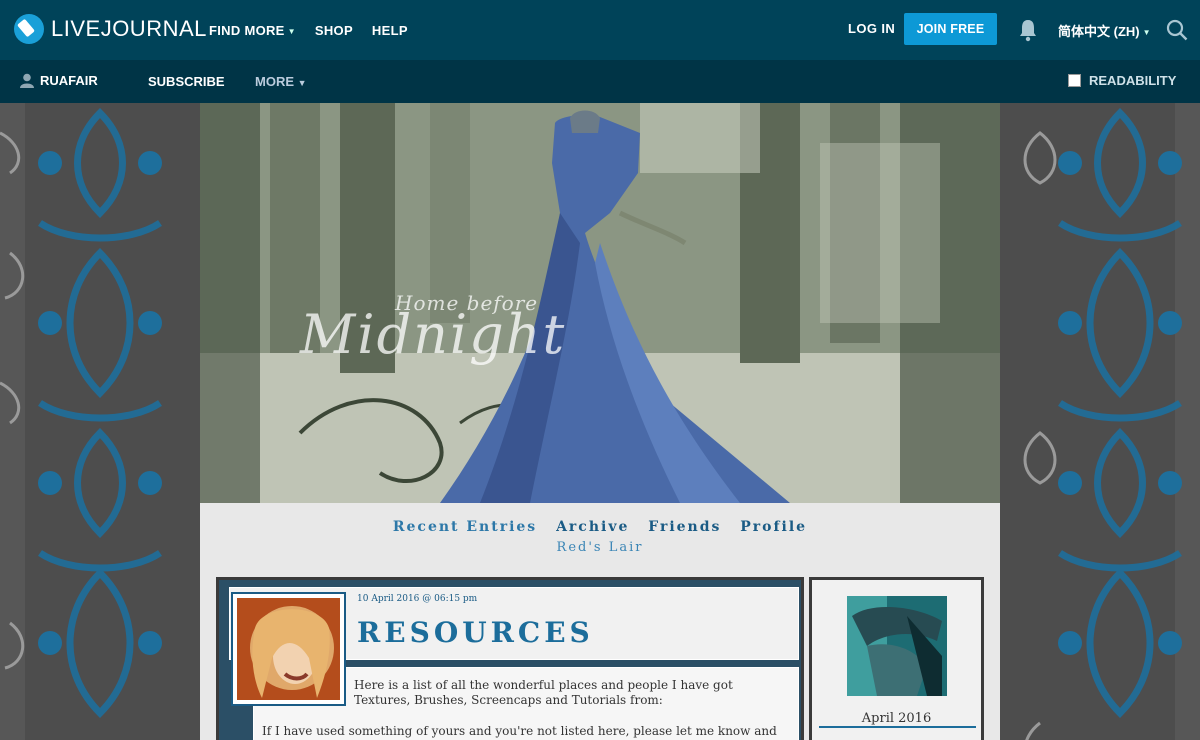  I want to click on banner-title-large: Midnight, so click(433, 334).